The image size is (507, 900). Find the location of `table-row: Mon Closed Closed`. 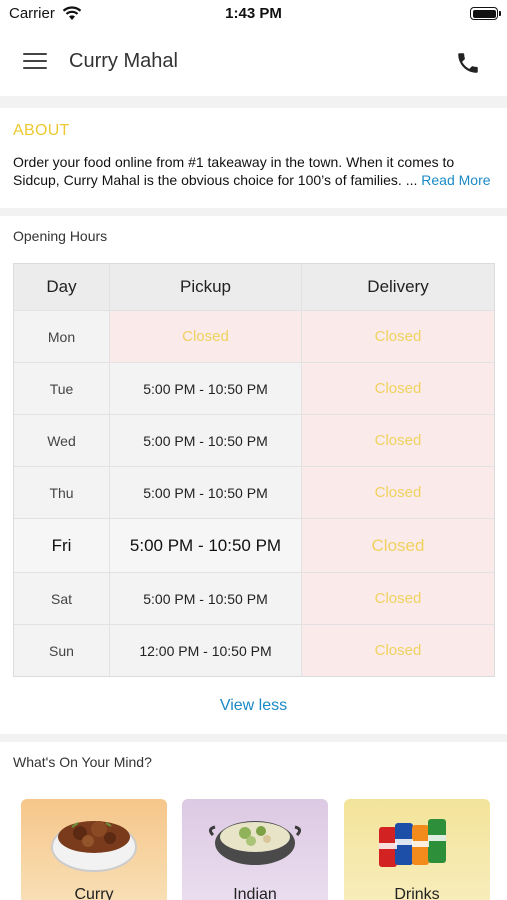

table-row: Mon Closed Closed is located at coordinates (254, 337).